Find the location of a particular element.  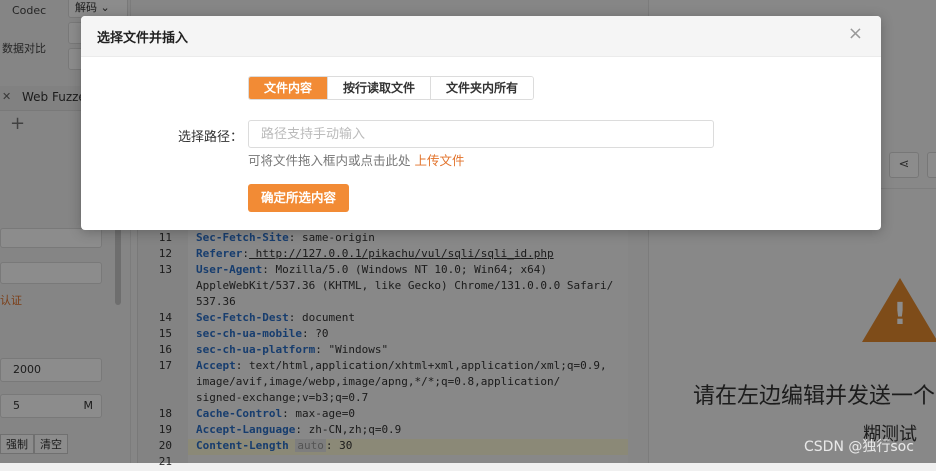

dialog-header: 选择文件并插入 × is located at coordinates (481, 36).